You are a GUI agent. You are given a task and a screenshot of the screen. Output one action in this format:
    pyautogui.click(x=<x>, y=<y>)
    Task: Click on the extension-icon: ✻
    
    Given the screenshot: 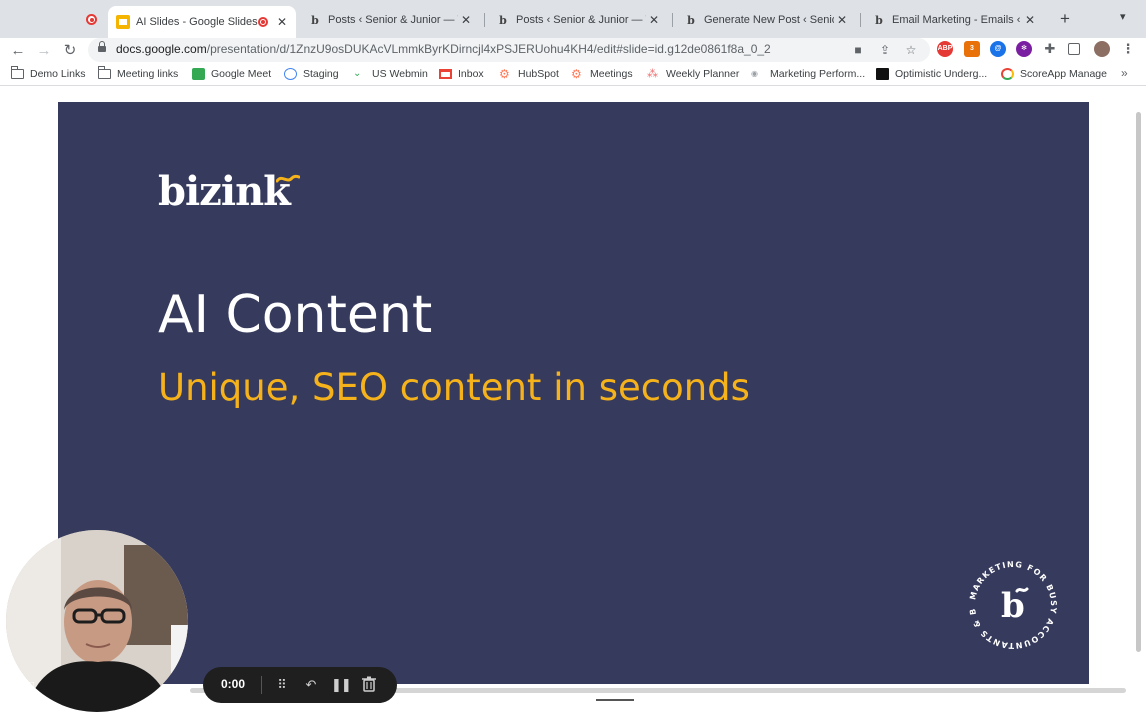 What is the action you would take?
    pyautogui.click(x=1024, y=49)
    